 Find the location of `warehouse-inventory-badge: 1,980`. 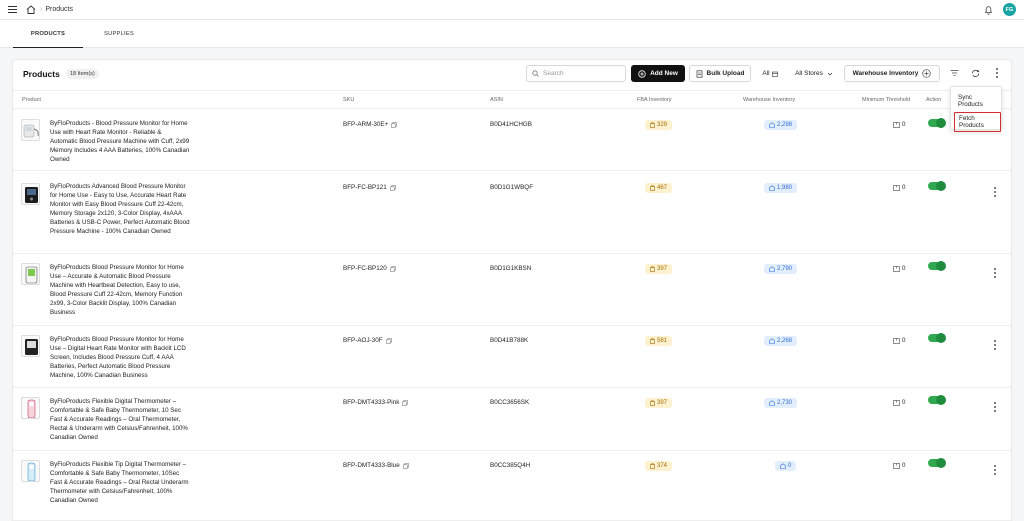

warehouse-inventory-badge: 1,980 is located at coordinates (781, 188).